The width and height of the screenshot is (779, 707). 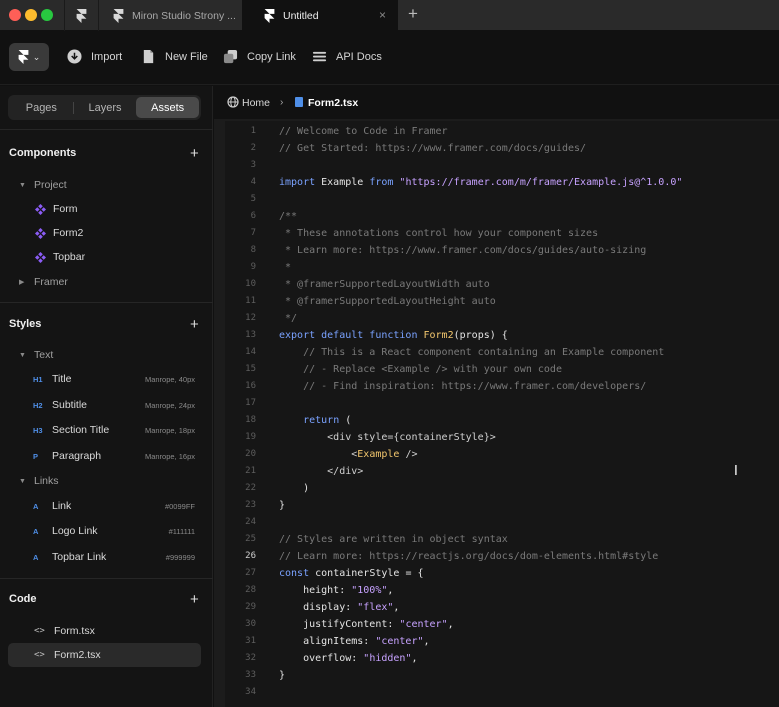 I want to click on main-menu-button: ⌄, so click(x=29, y=57).